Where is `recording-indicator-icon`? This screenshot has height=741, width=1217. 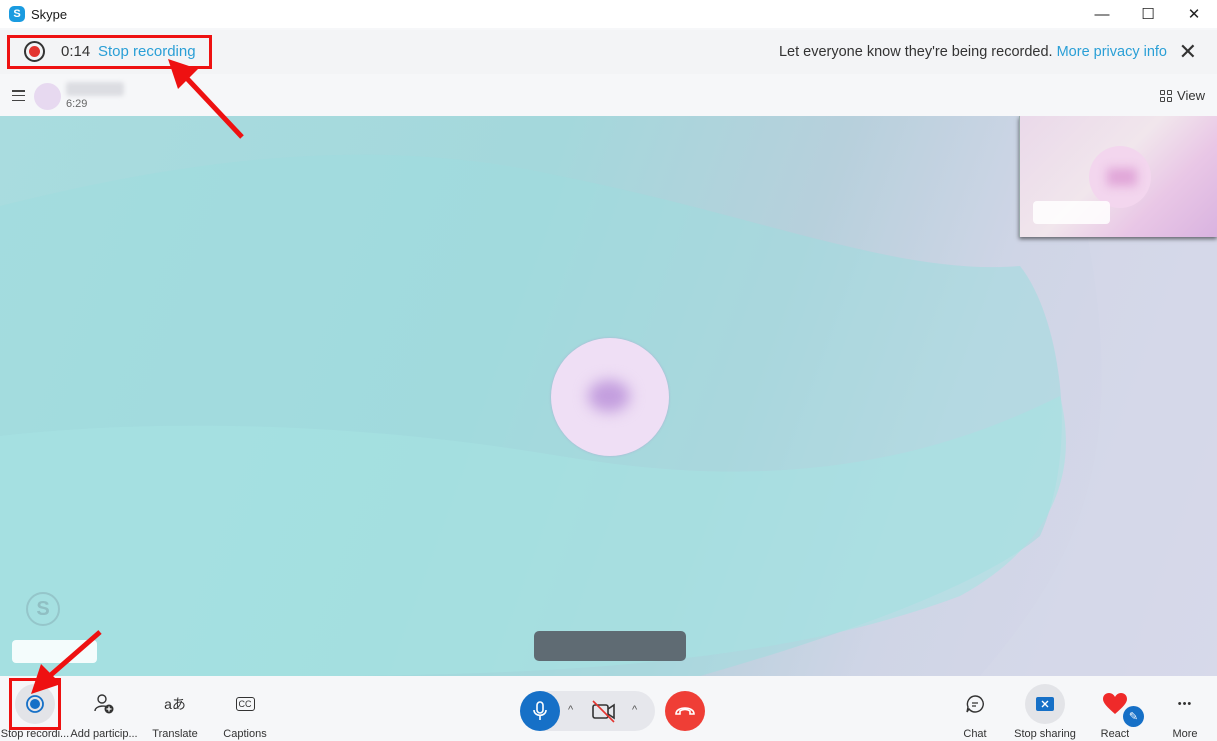 recording-indicator-icon is located at coordinates (34, 51).